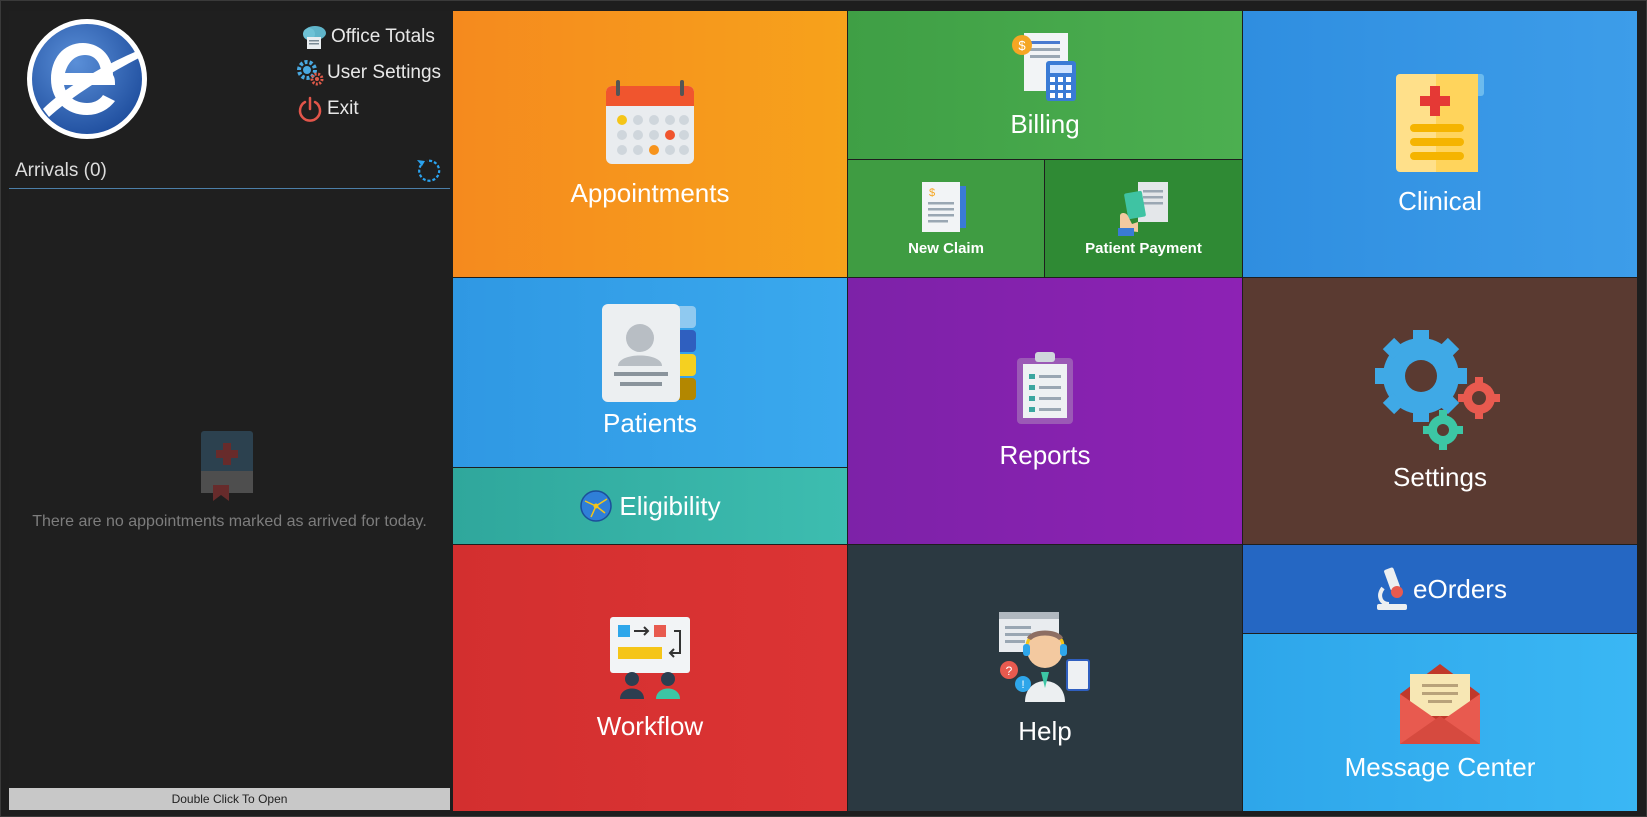 The height and width of the screenshot is (817, 1647). Describe the element at coordinates (1044, 66) in the screenshot. I see `billing-calculator-icon: $` at that location.